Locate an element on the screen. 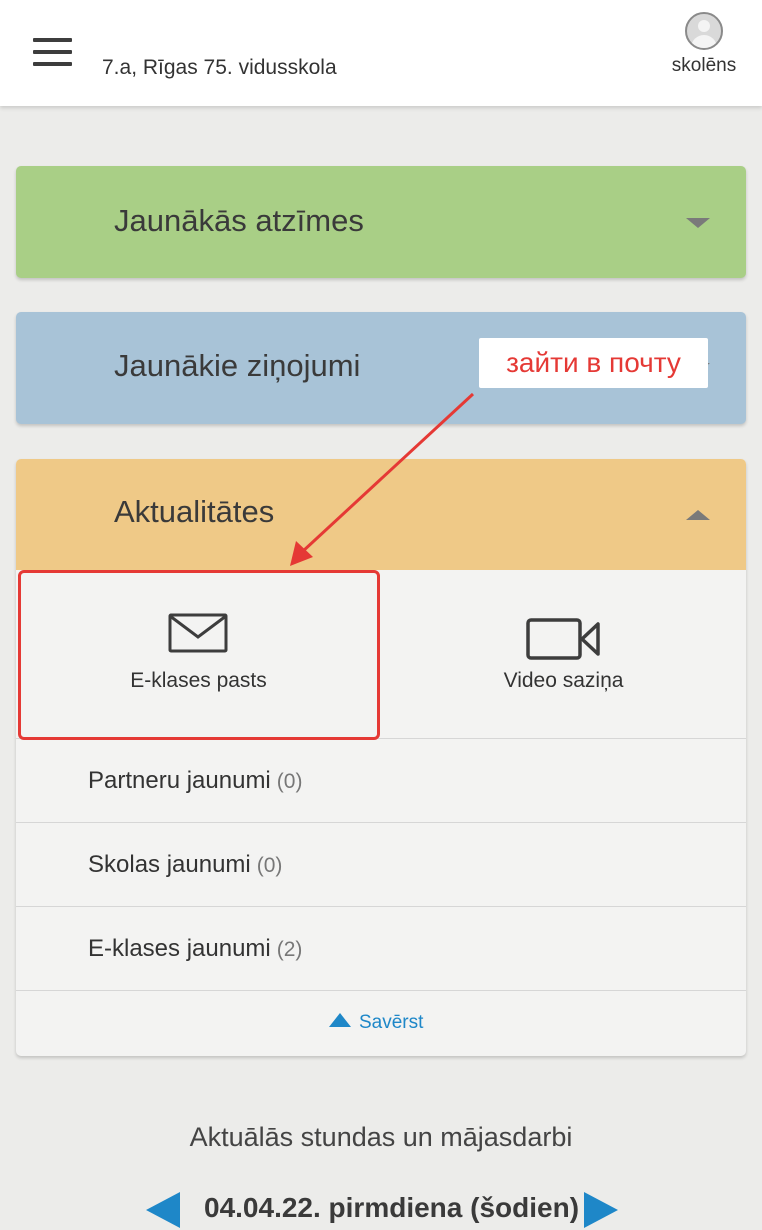 The image size is (762, 1230). news-panel-header: Aktualitātes is located at coordinates (381, 514).